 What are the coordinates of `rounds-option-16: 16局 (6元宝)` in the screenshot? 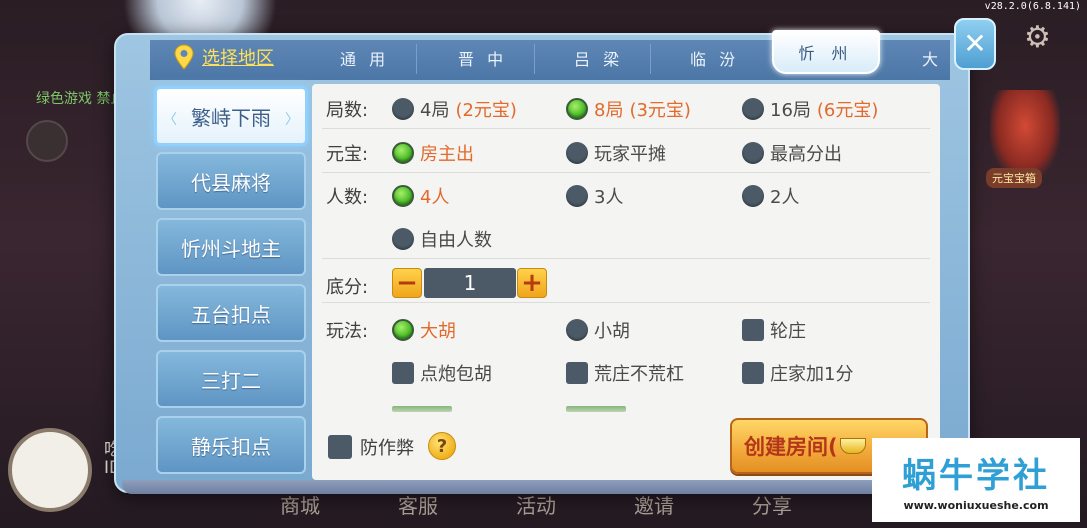 It's located at (810, 109).